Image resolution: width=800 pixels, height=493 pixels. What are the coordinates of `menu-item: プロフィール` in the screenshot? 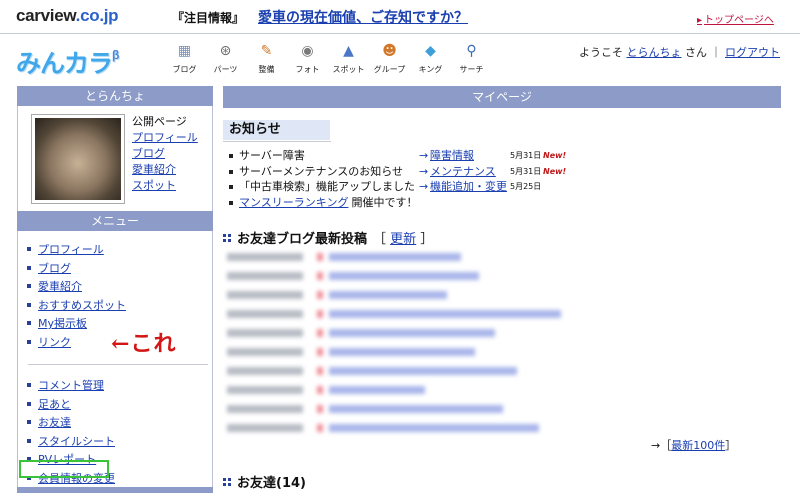 It's located at (117, 250).